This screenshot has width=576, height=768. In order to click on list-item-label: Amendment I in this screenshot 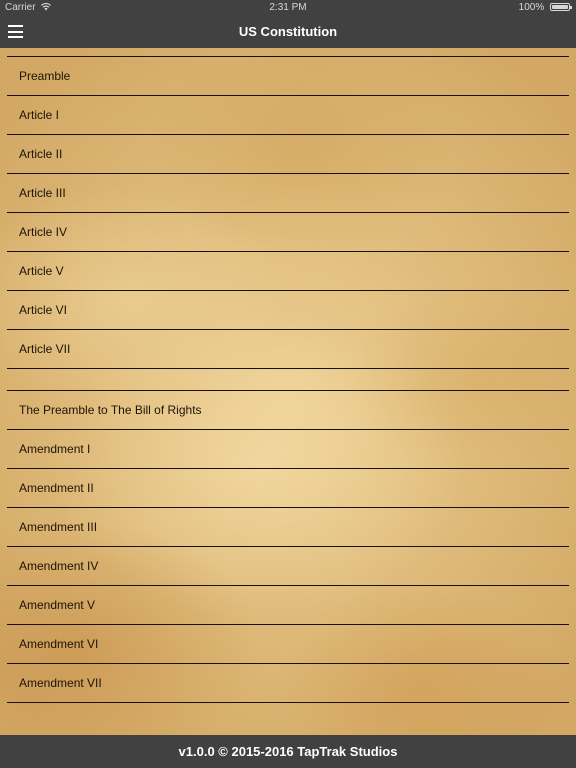, I will do `click(55, 449)`.